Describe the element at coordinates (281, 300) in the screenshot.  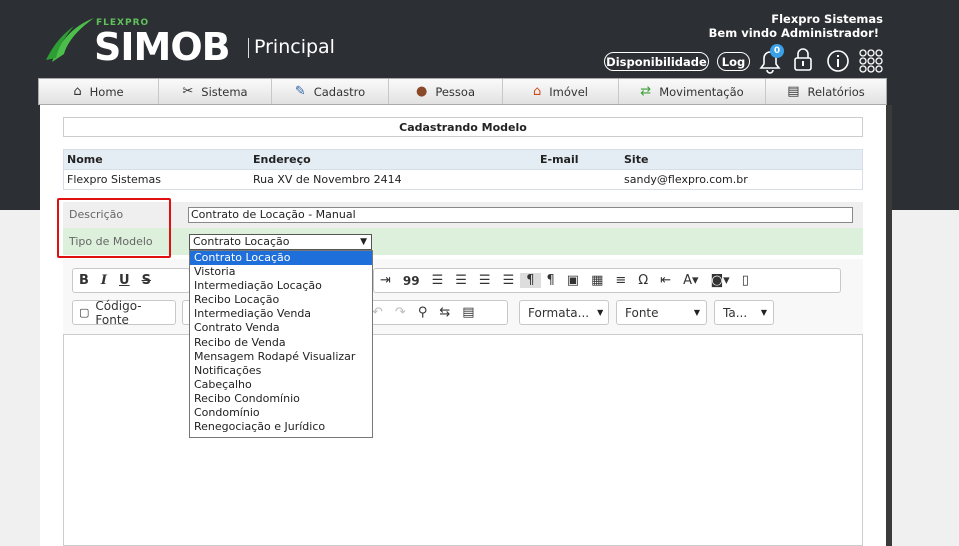
I see `dropdown-option: Recibo Locação` at that location.